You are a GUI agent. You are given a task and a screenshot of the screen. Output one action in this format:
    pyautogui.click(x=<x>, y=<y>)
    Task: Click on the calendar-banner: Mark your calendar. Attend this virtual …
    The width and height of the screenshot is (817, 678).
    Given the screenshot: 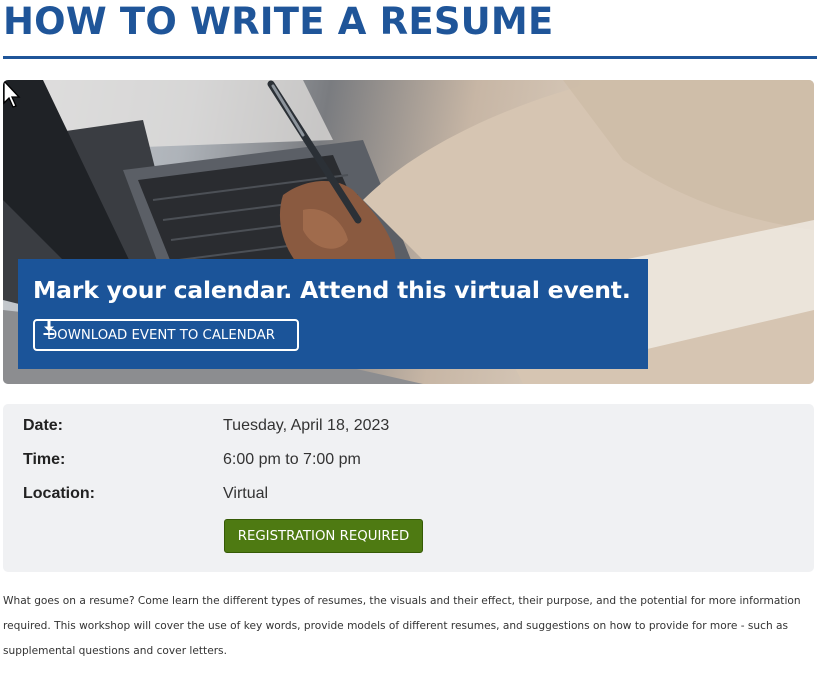 What is the action you would take?
    pyautogui.click(x=333, y=314)
    